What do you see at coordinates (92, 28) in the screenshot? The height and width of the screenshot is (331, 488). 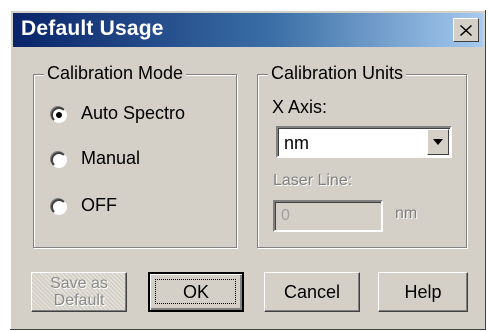 I see `window-title: Default Usage` at bounding box center [92, 28].